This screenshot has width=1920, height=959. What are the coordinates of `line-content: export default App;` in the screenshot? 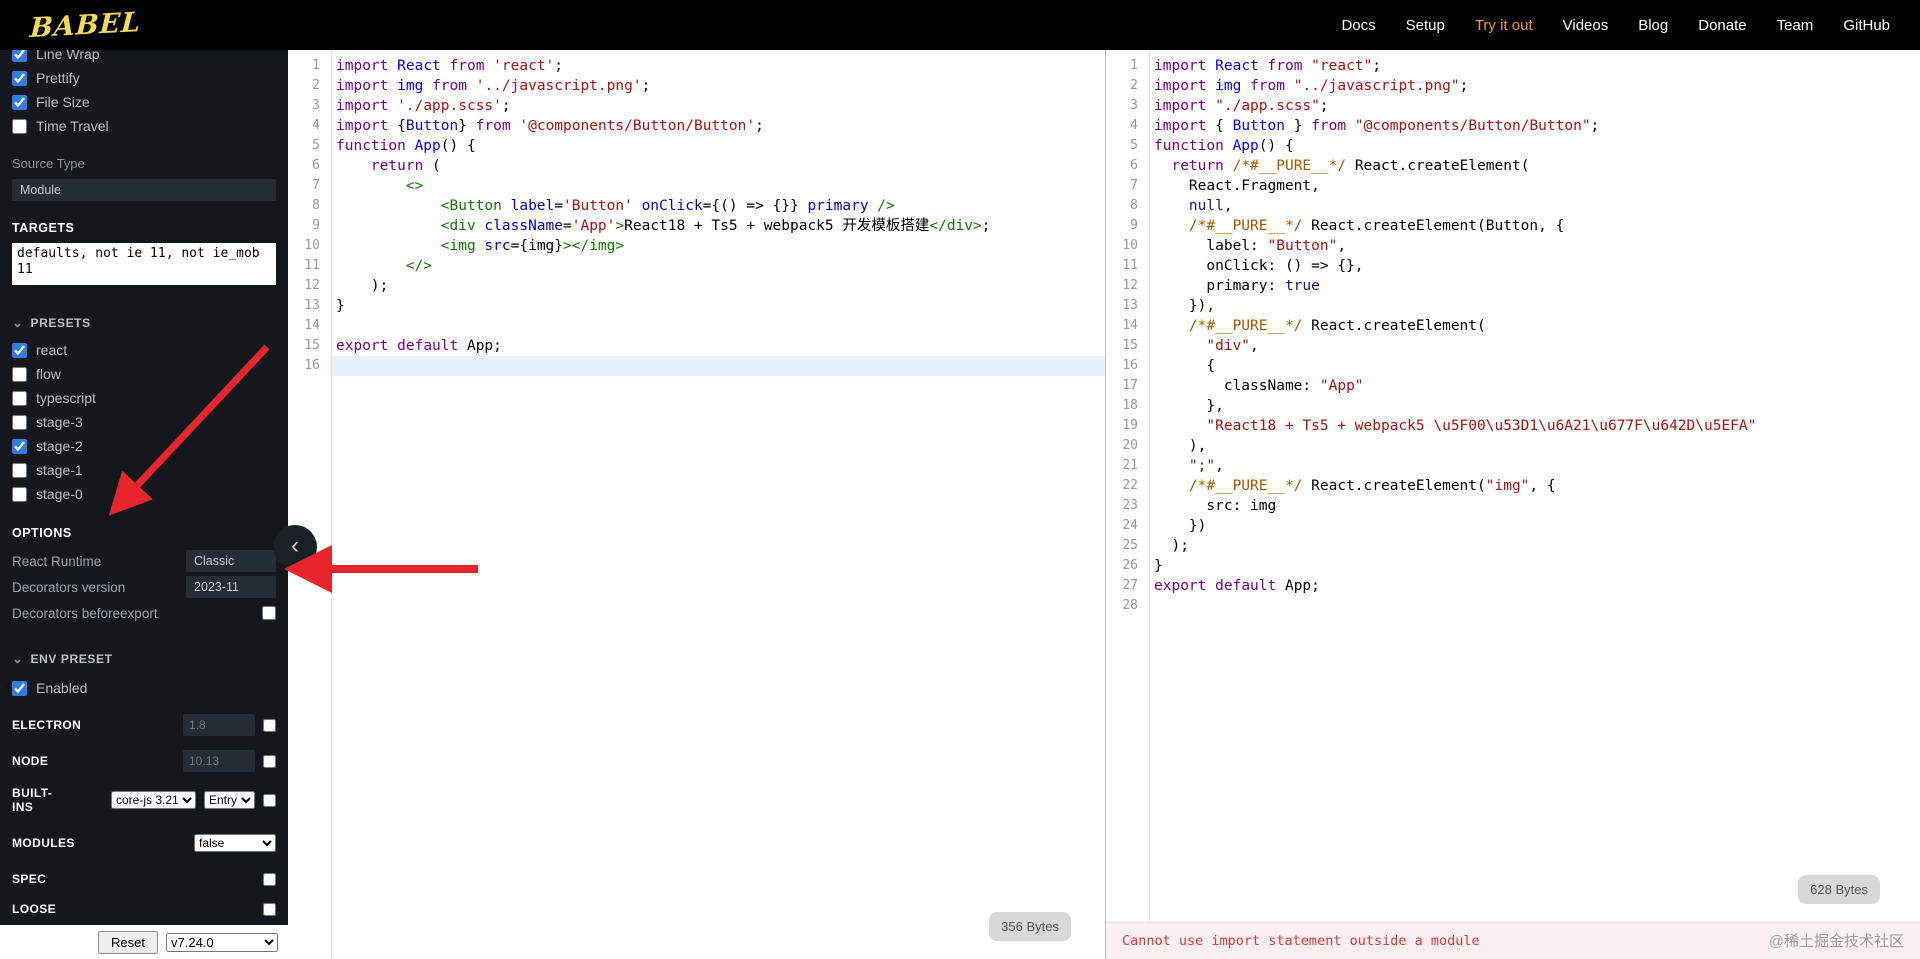 It's located at (1535, 586).